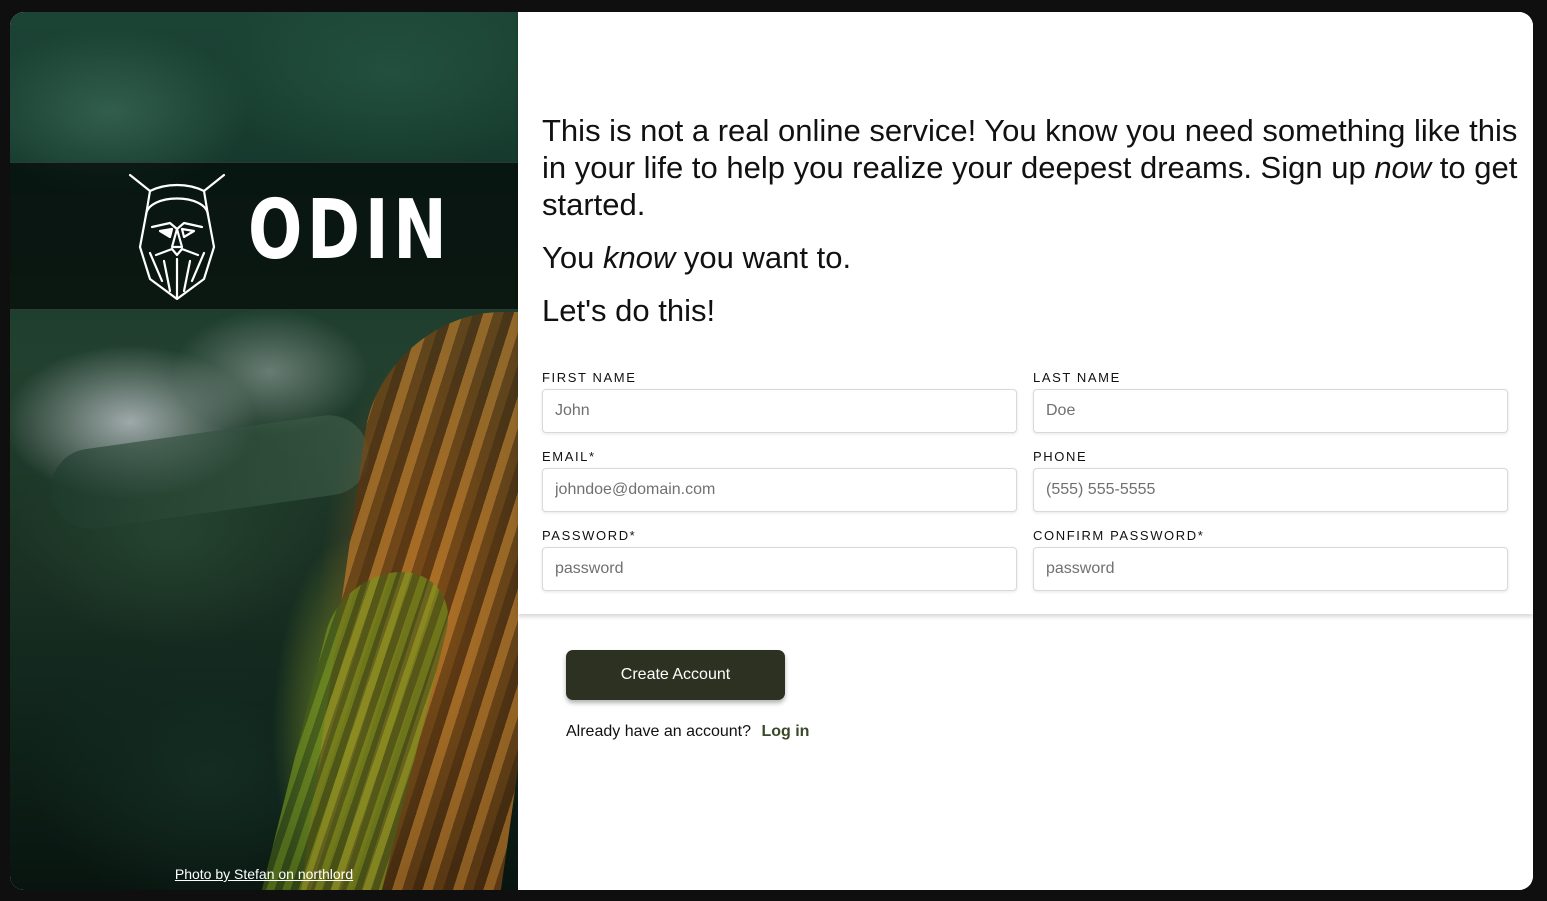 This screenshot has height=901, width=1547. I want to click on first-name-group: FIRST NAME, so click(779, 401).